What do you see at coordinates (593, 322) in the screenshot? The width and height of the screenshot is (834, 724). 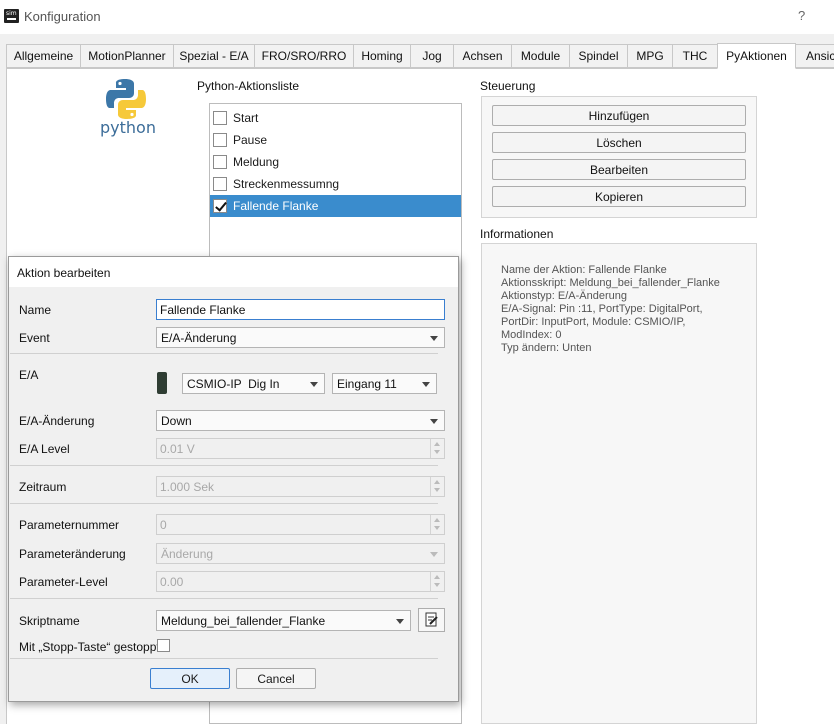 I see `info-line: PortDir: InputPort, Module: CSMIO/IP,` at bounding box center [593, 322].